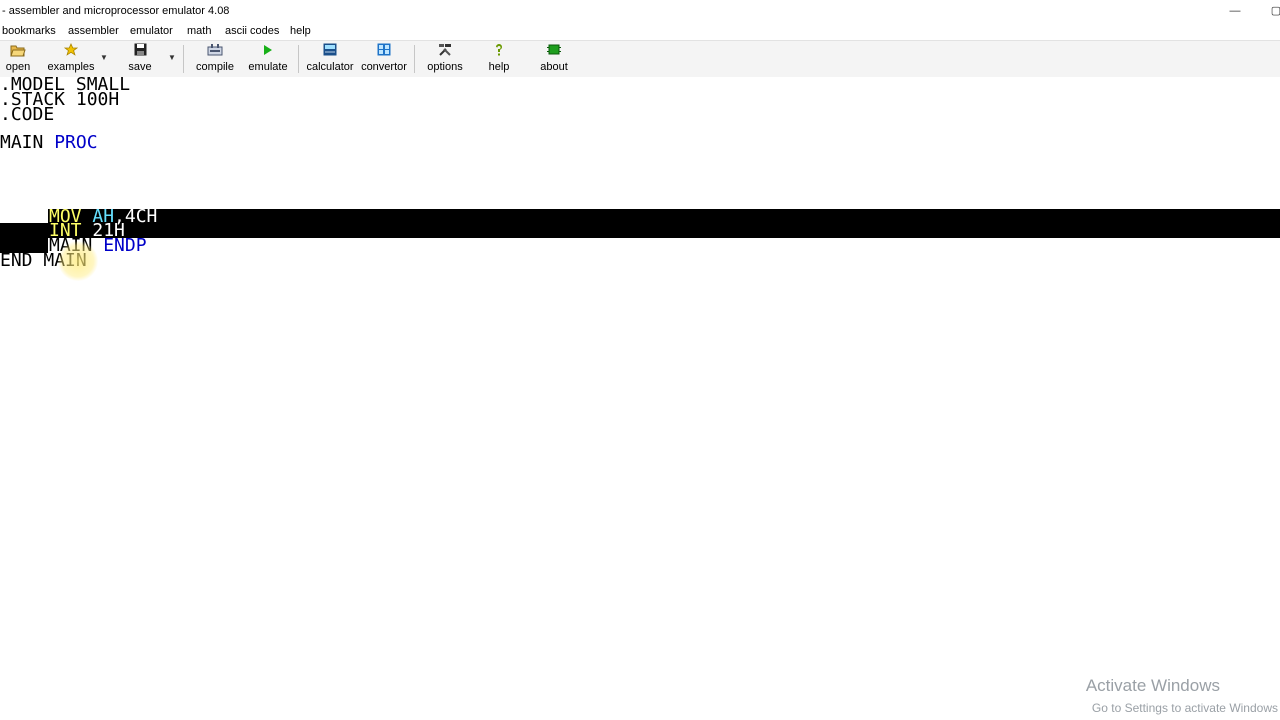 The height and width of the screenshot is (720, 1280). Describe the element at coordinates (93, 31) in the screenshot. I see `menu-assembler: assembler` at that location.